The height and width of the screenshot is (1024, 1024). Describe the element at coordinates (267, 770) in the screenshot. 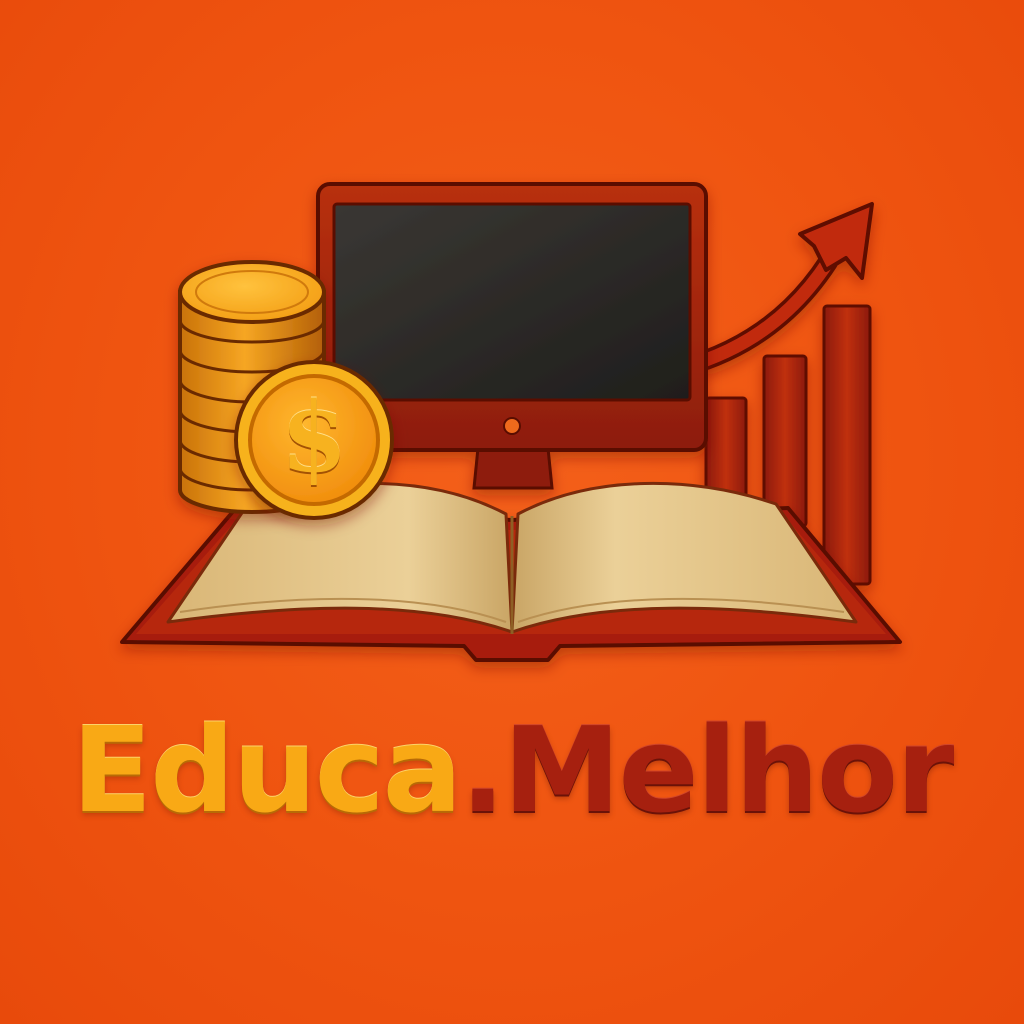

I see `brand-name-educa: Educa` at that location.